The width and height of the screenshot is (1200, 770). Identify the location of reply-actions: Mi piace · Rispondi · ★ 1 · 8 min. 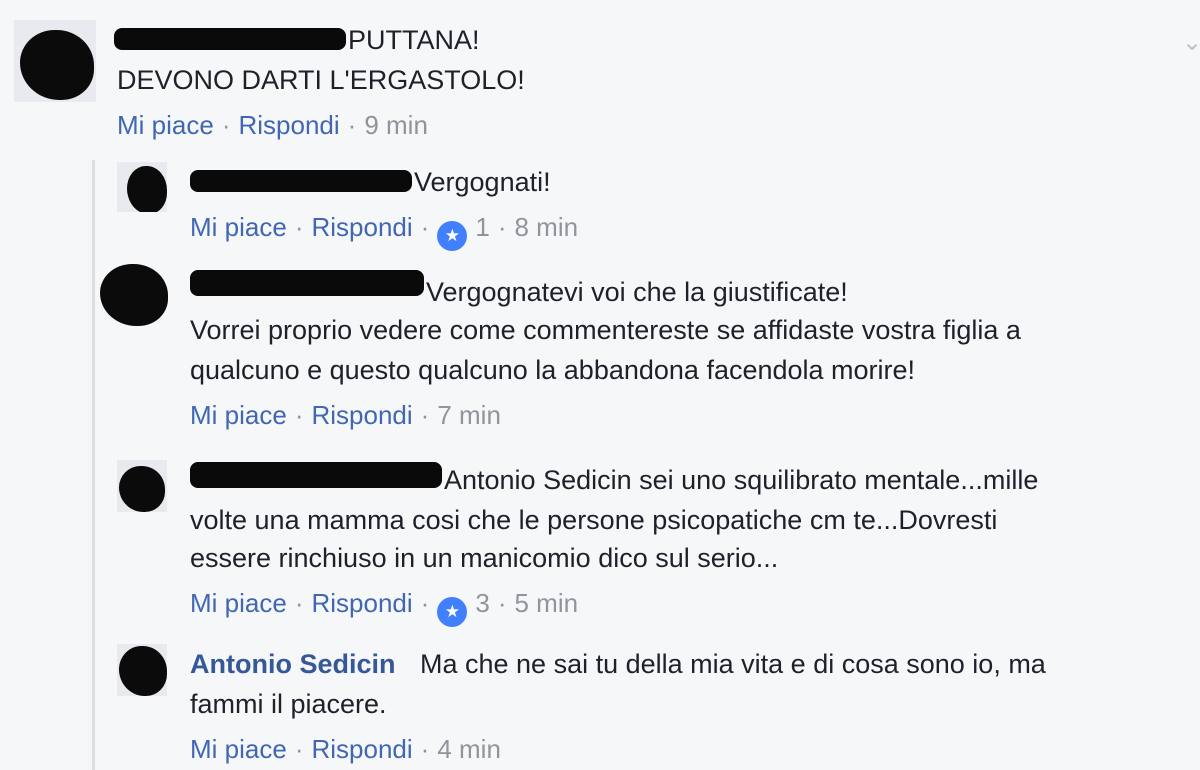
(384, 231).